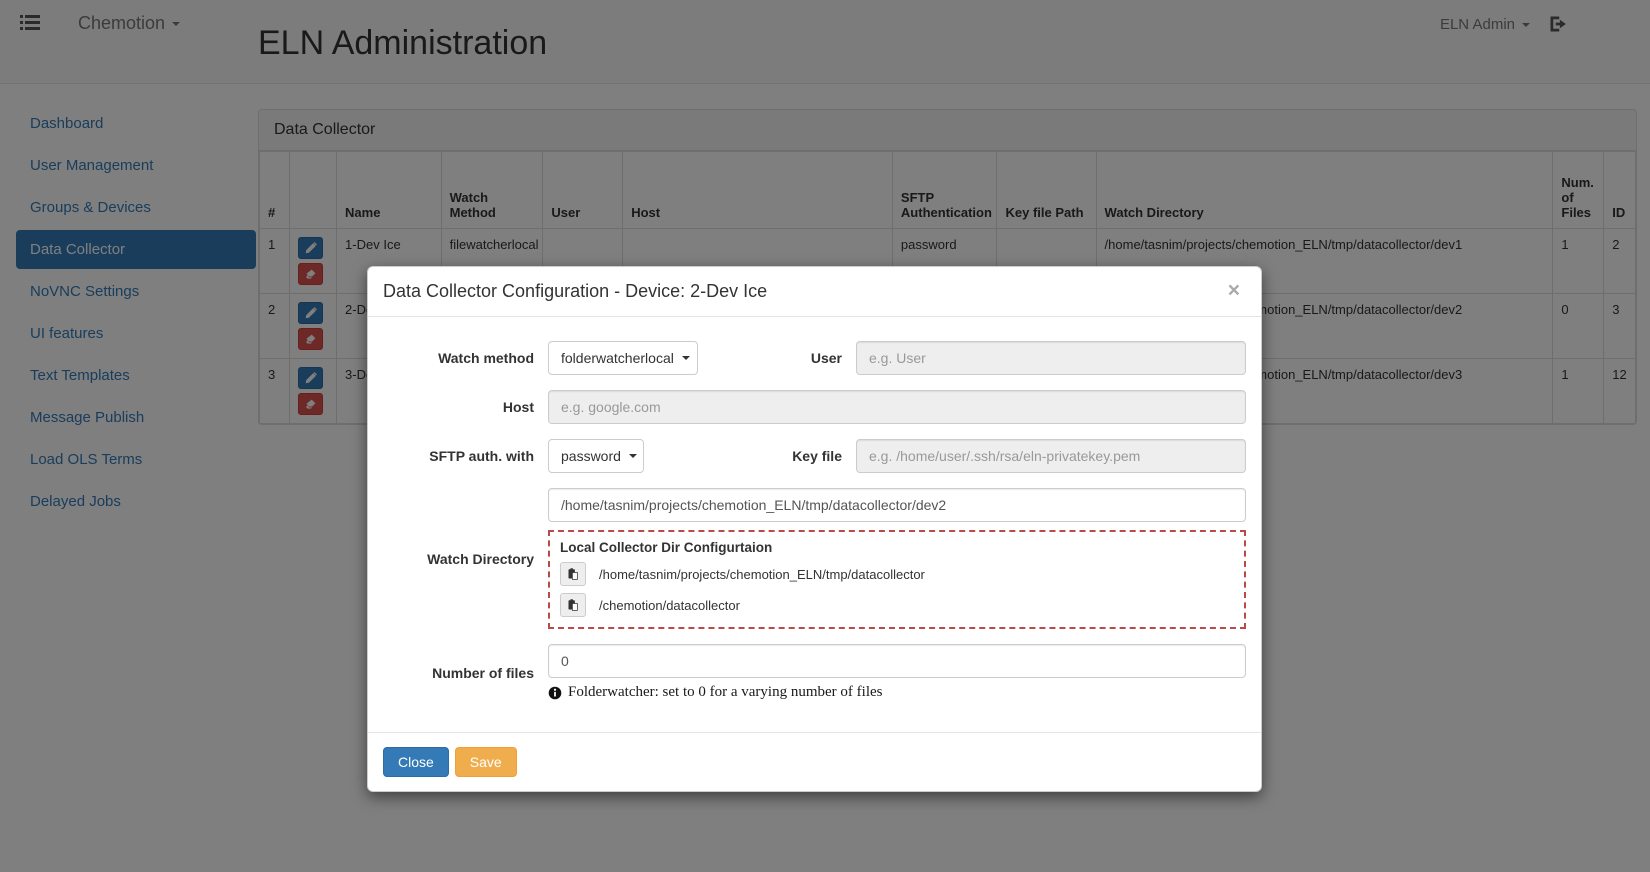 This screenshot has height=872, width=1650. I want to click on watch-method-row: Watch method folderwatcherlocal User, so click(814, 358).